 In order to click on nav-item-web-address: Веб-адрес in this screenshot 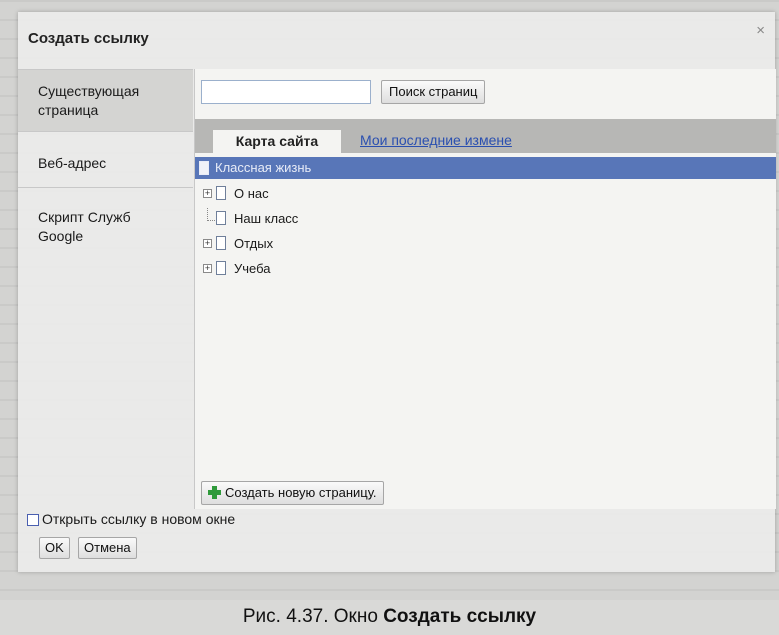, I will do `click(105, 160)`.